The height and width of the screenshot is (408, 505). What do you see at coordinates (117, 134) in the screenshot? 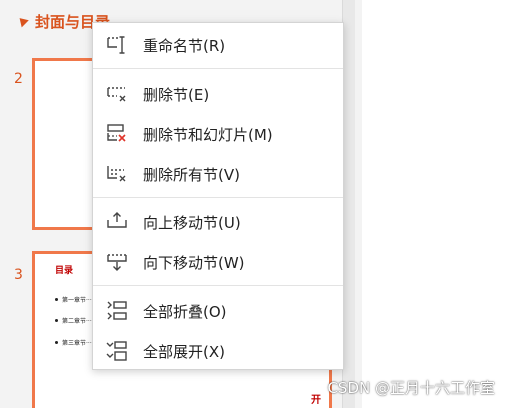
I see `delete-section-and-slides-icon` at bounding box center [117, 134].